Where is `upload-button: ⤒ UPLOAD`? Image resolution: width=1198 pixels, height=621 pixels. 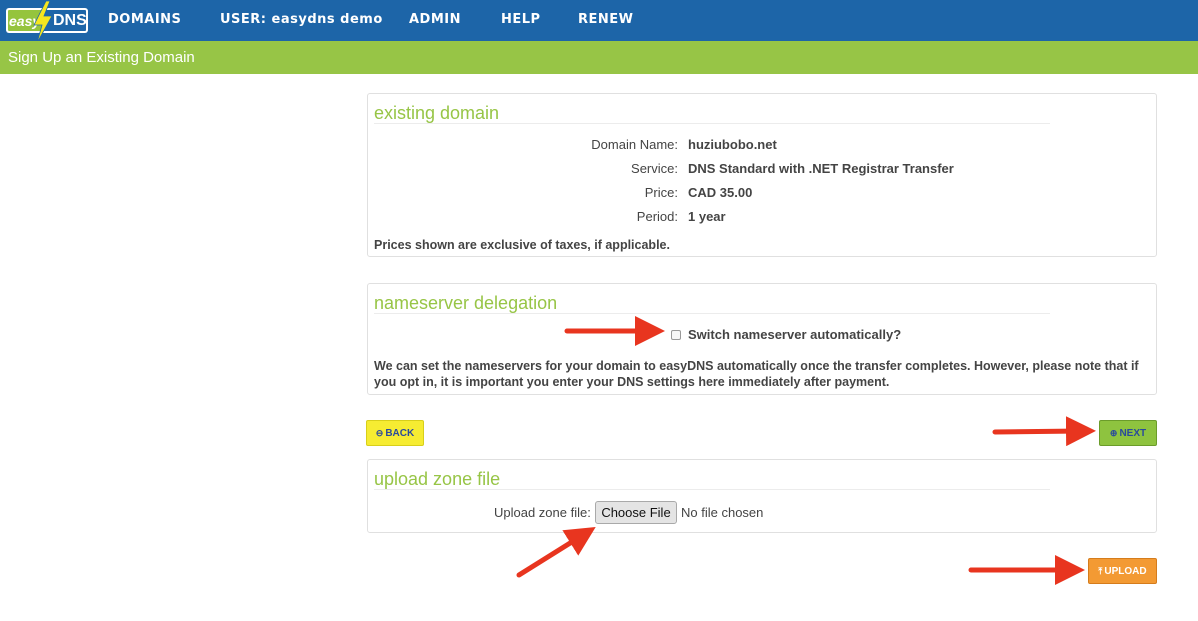
upload-button: ⤒ UPLOAD is located at coordinates (1122, 571).